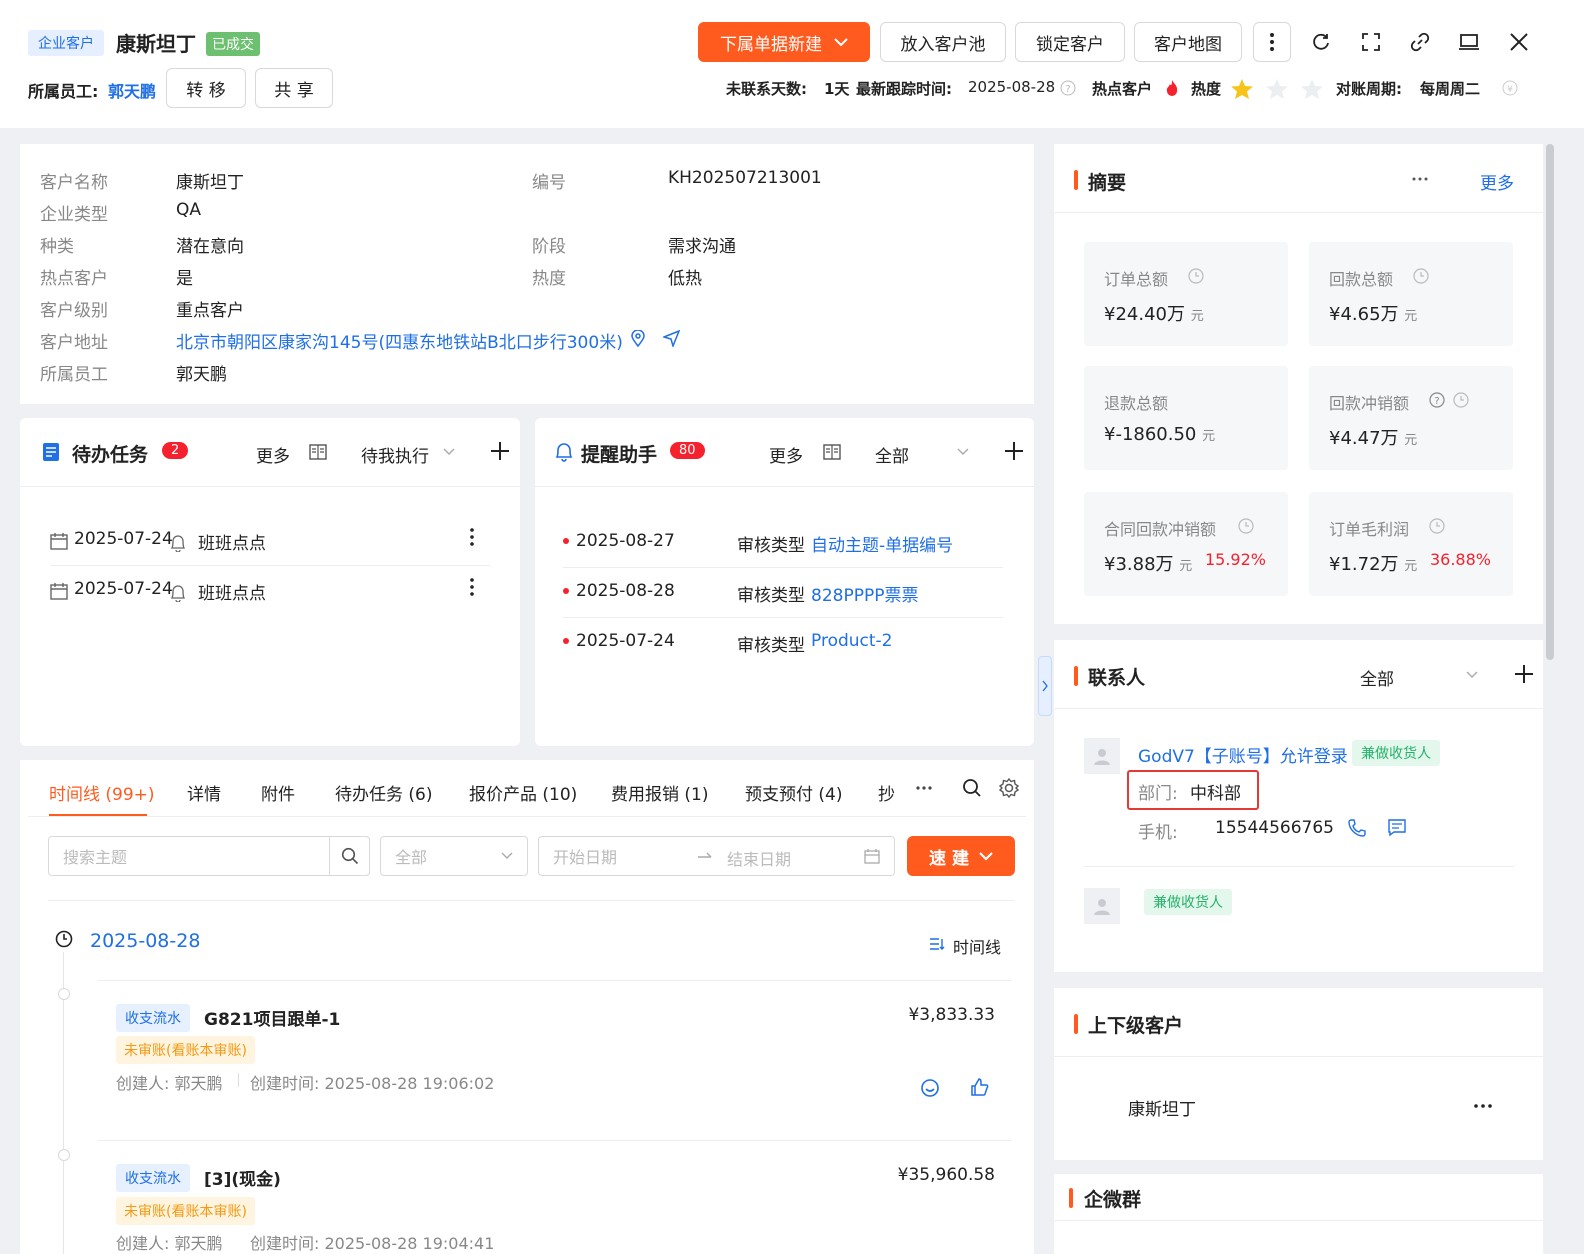 The image size is (1584, 1254). I want to click on reminder-date: 2025-08-28, so click(625, 591).